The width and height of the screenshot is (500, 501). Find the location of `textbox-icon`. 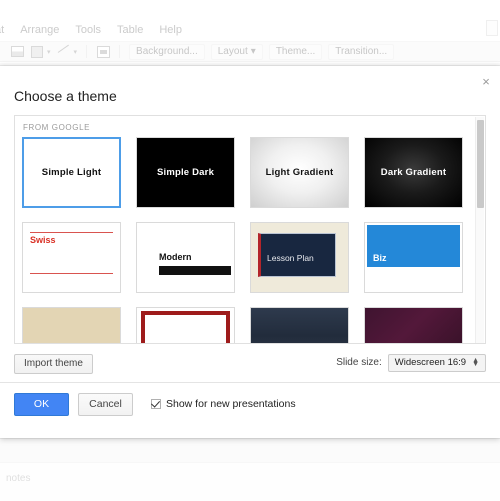

textbox-icon is located at coordinates (103, 52).